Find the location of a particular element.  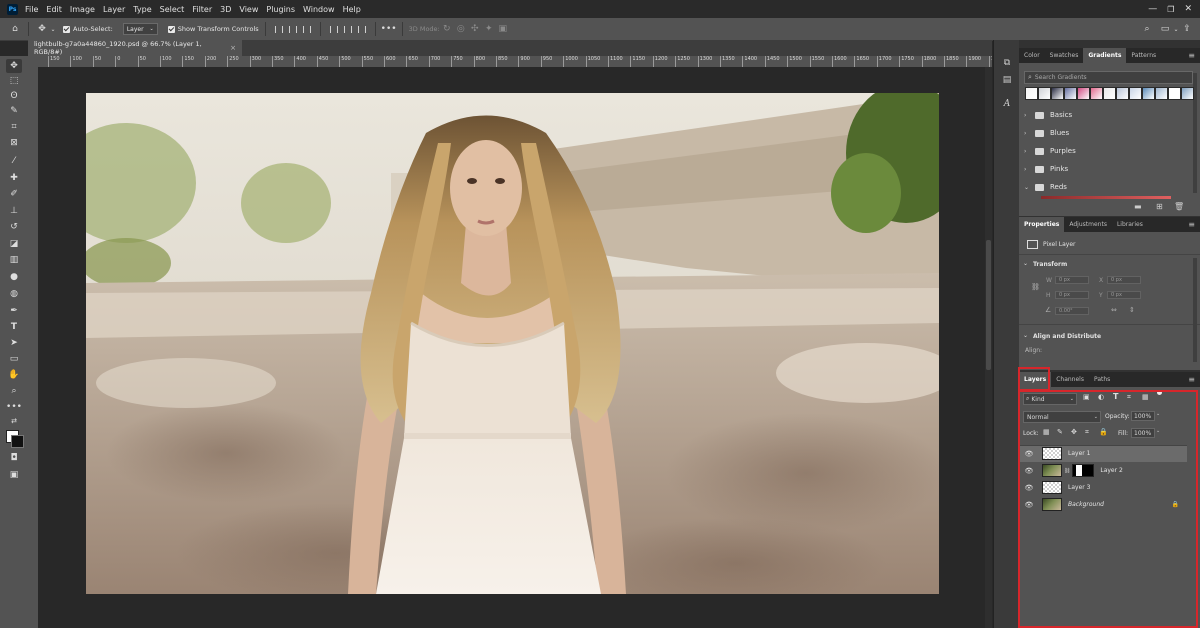

gradient-tool-icon: ▥ is located at coordinates (14, 260).